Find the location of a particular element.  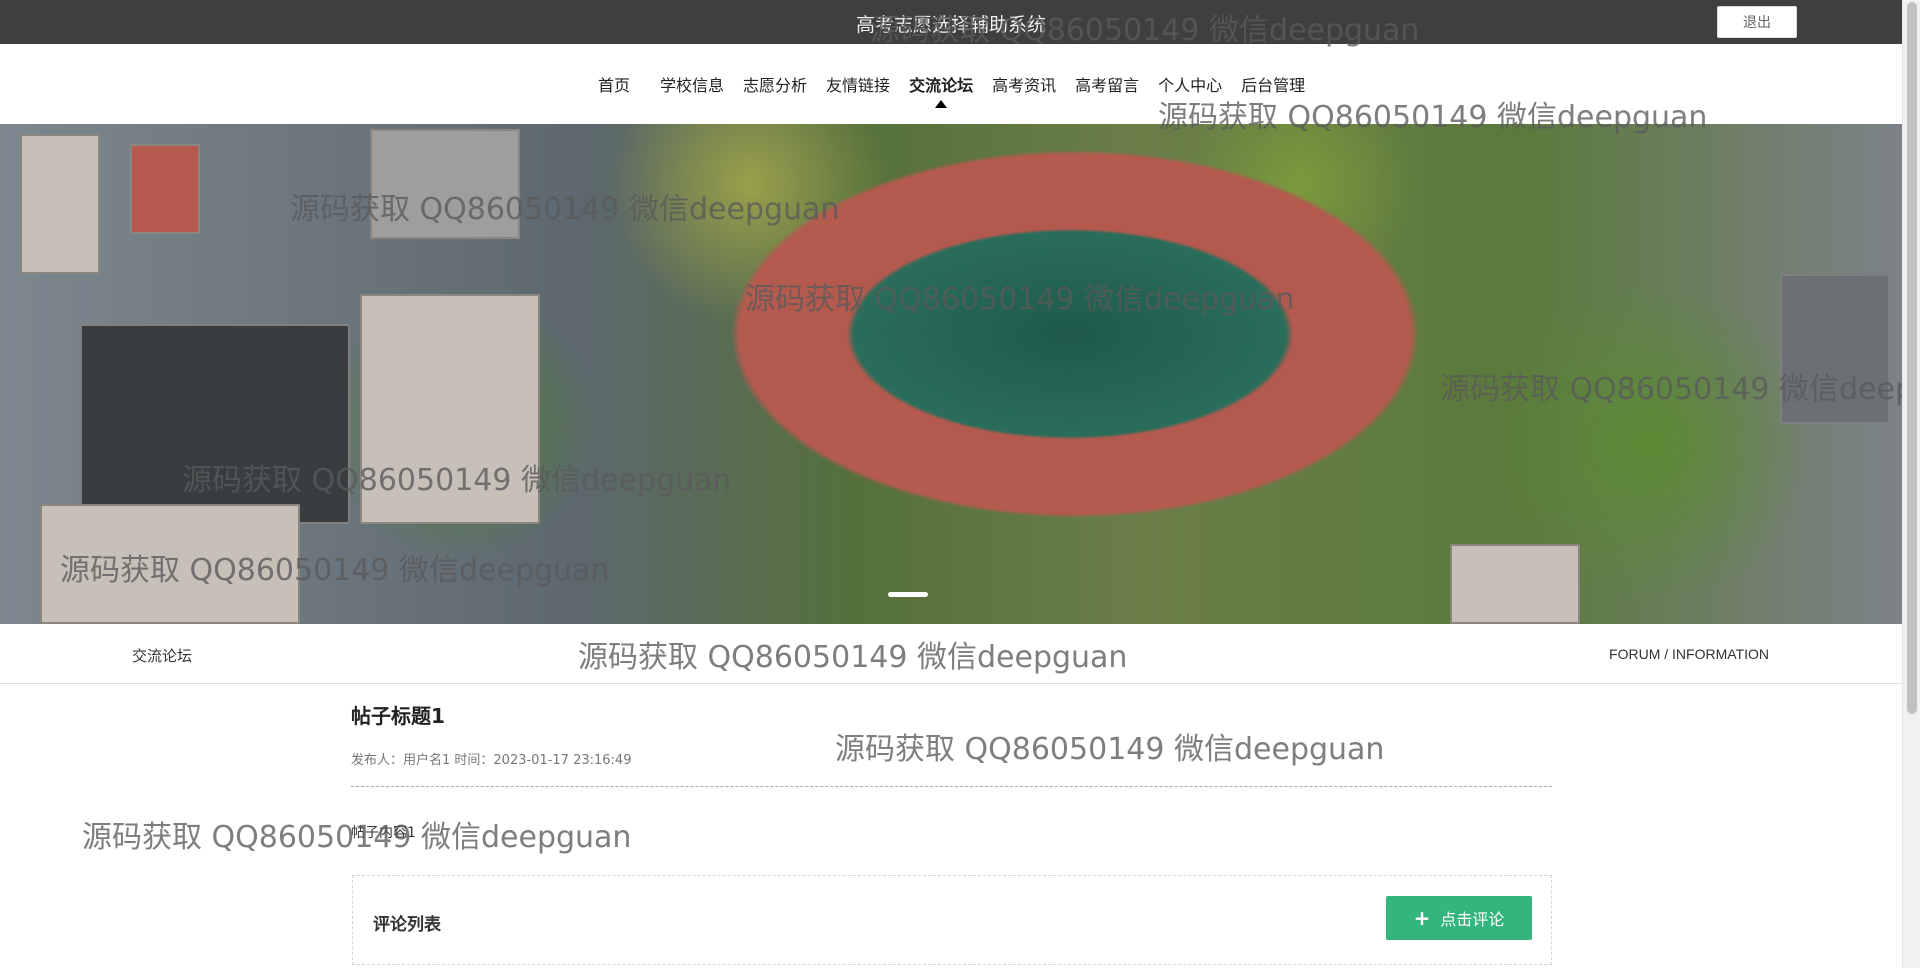

post-meta: 发布人：用户名1 时间：2023-01-17 23:16:49 is located at coordinates (491, 760).